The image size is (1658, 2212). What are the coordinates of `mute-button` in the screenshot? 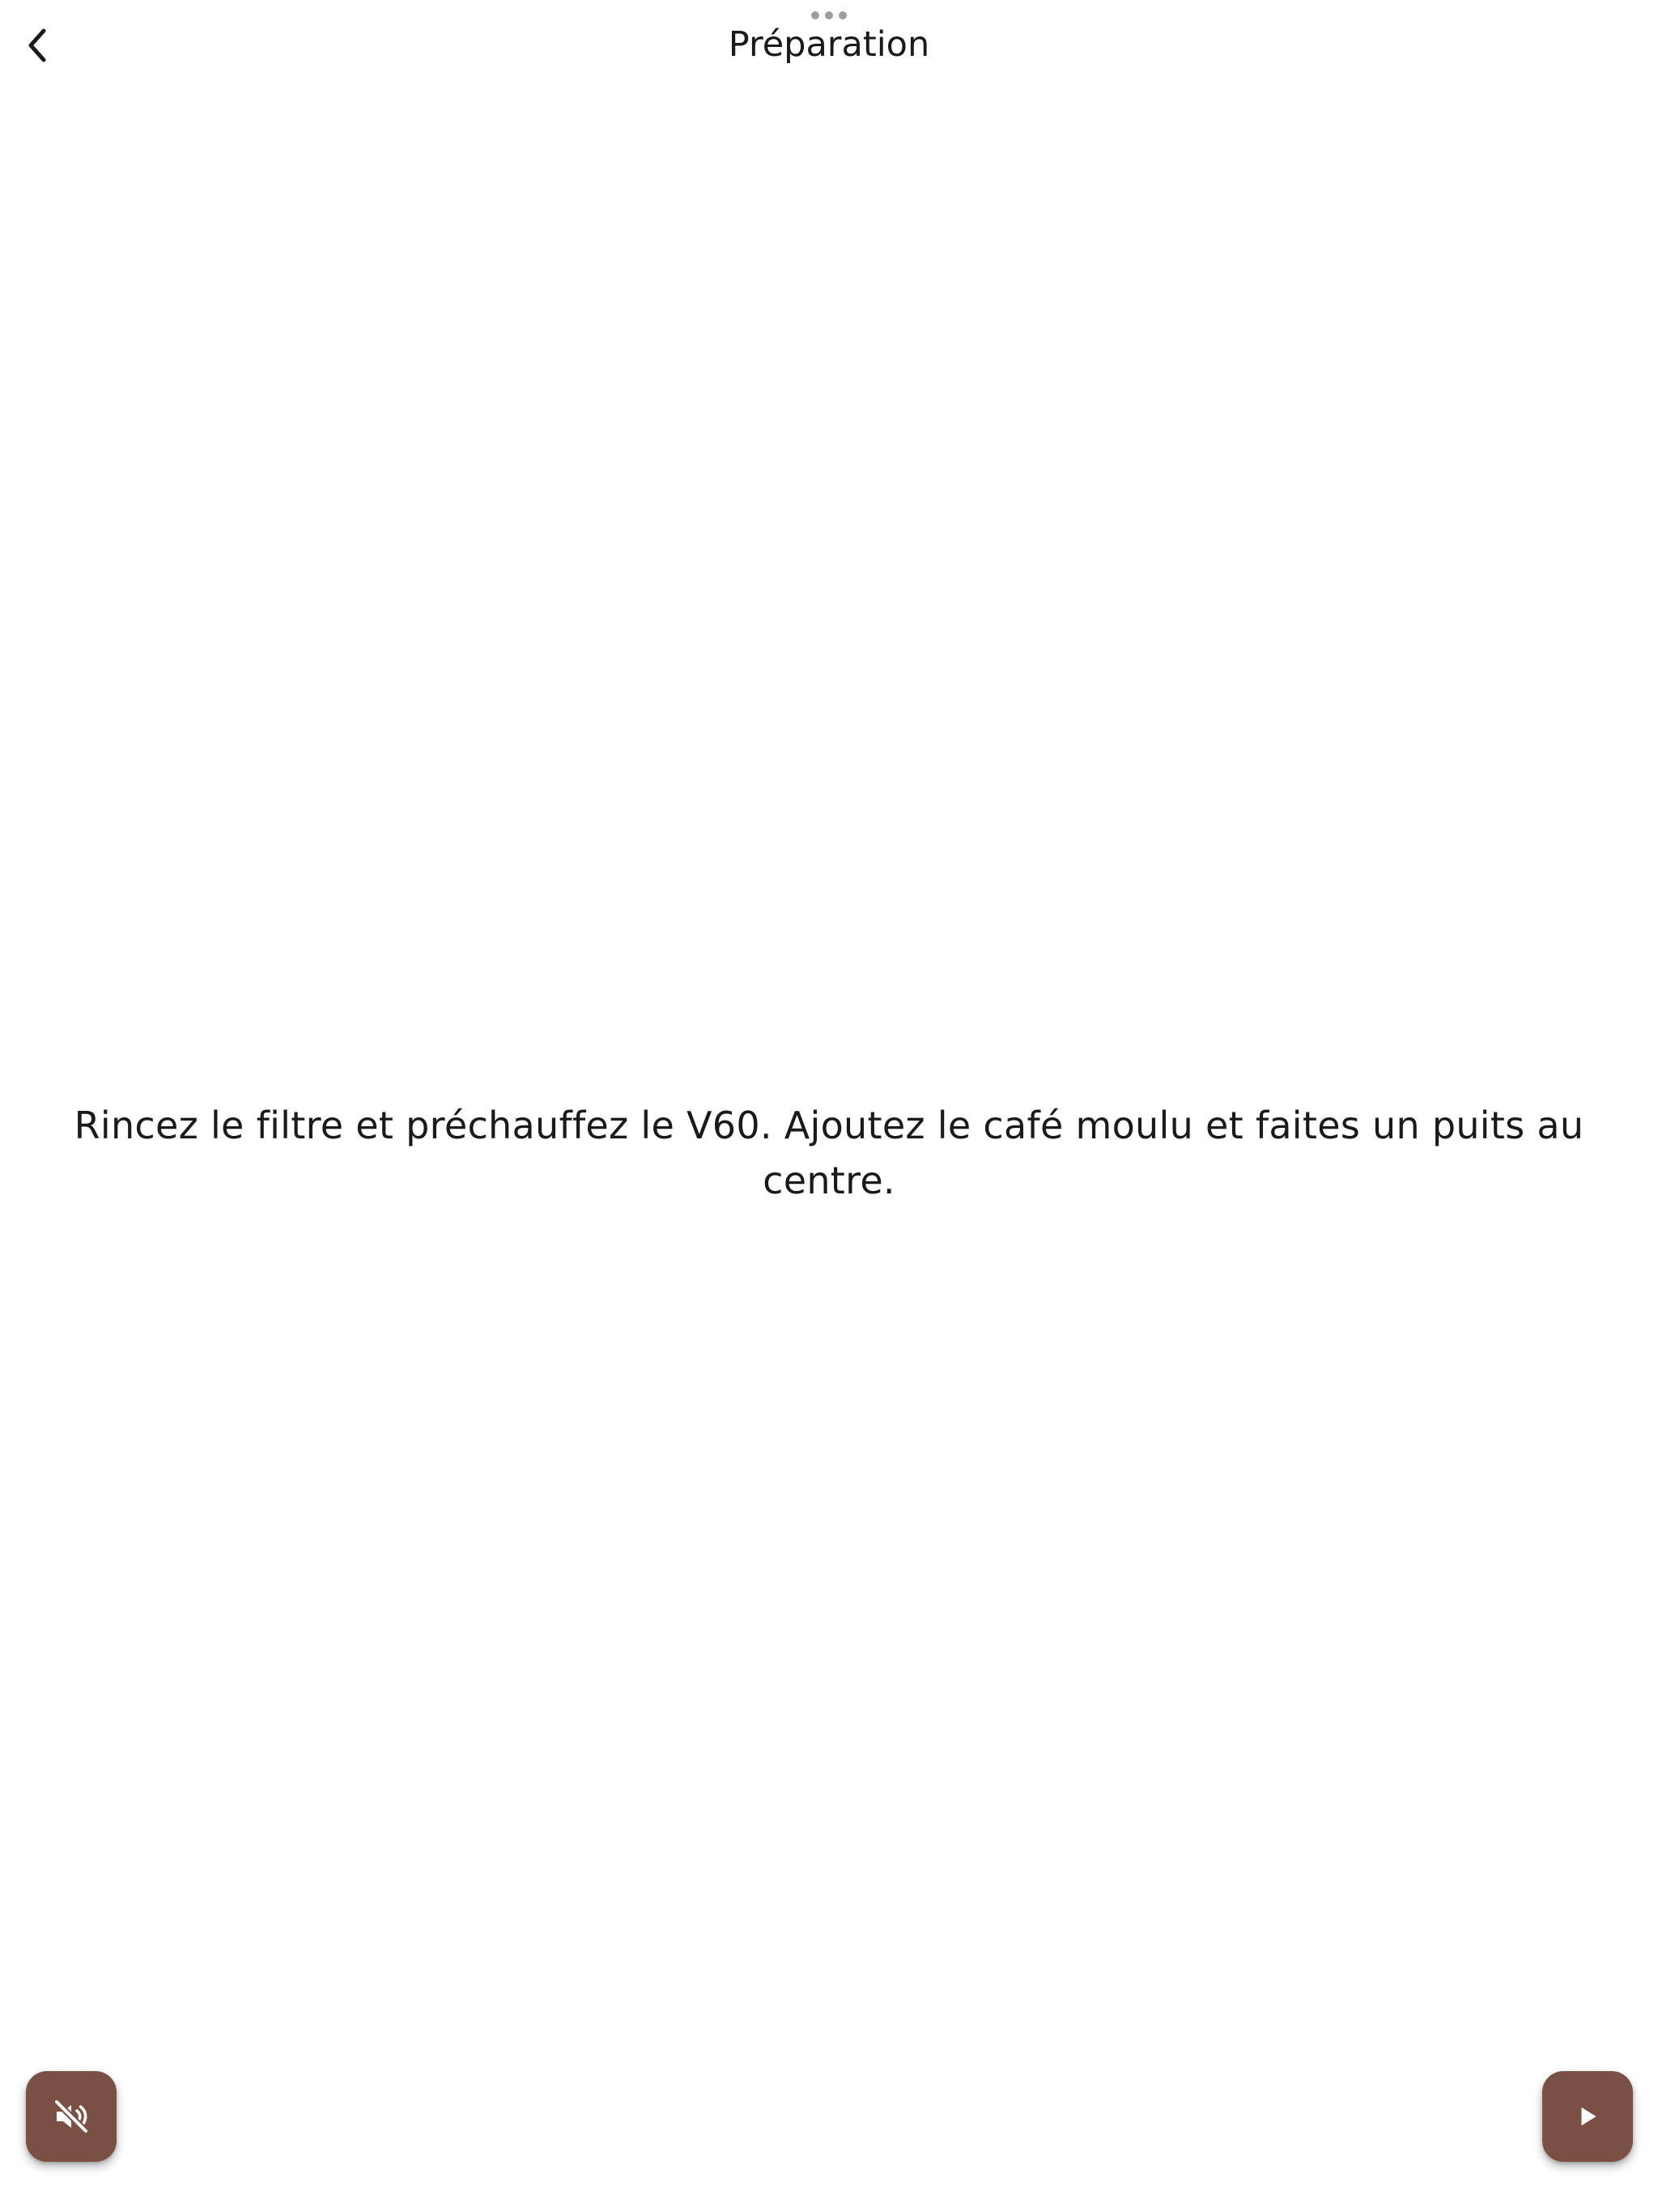 It's located at (71, 2116).